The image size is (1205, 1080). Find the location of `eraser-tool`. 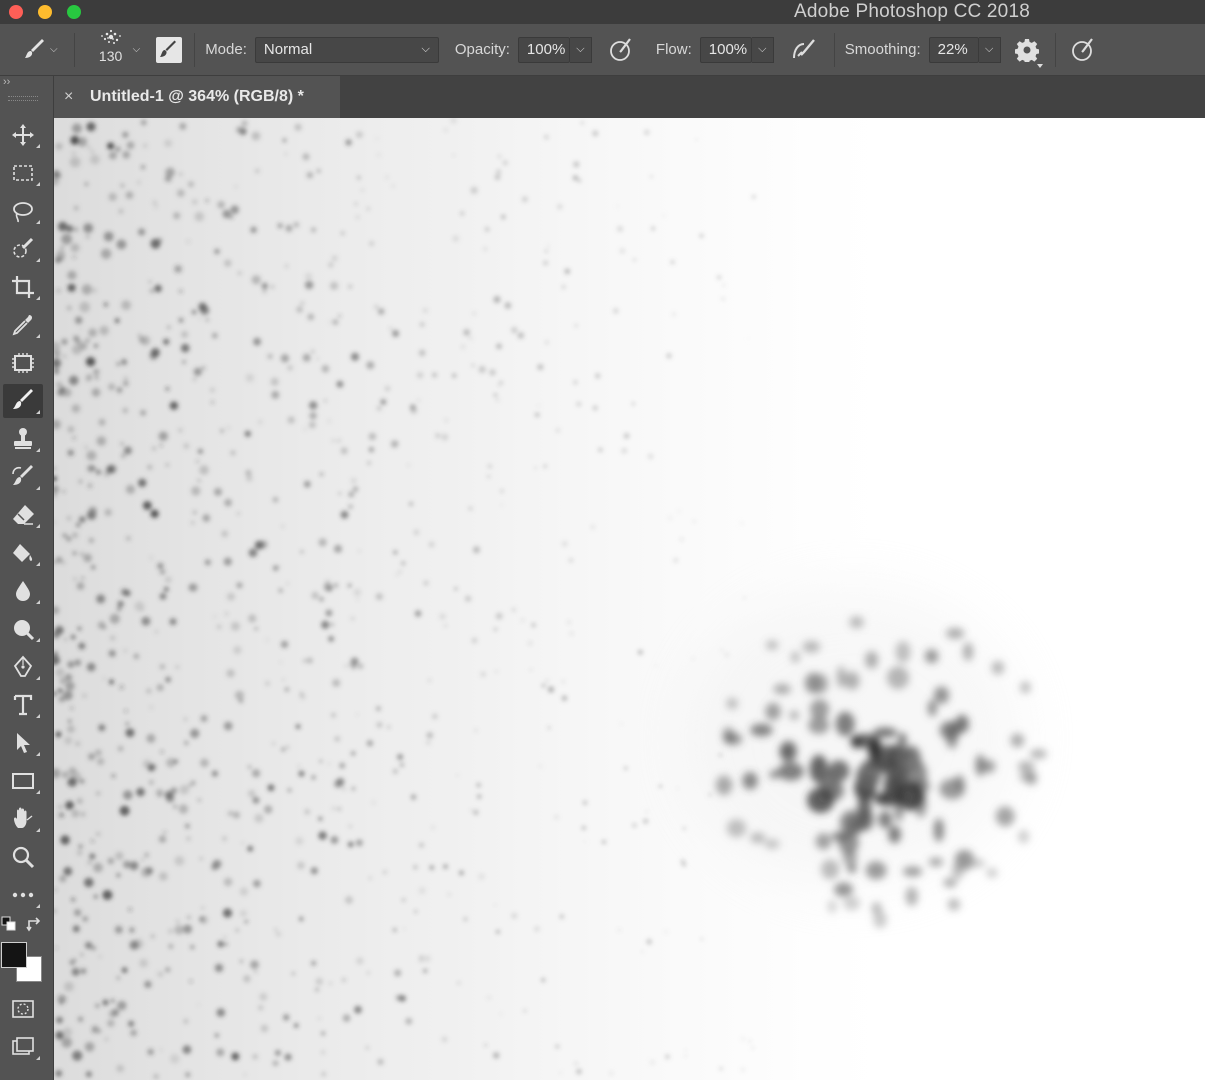

eraser-tool is located at coordinates (23, 515).